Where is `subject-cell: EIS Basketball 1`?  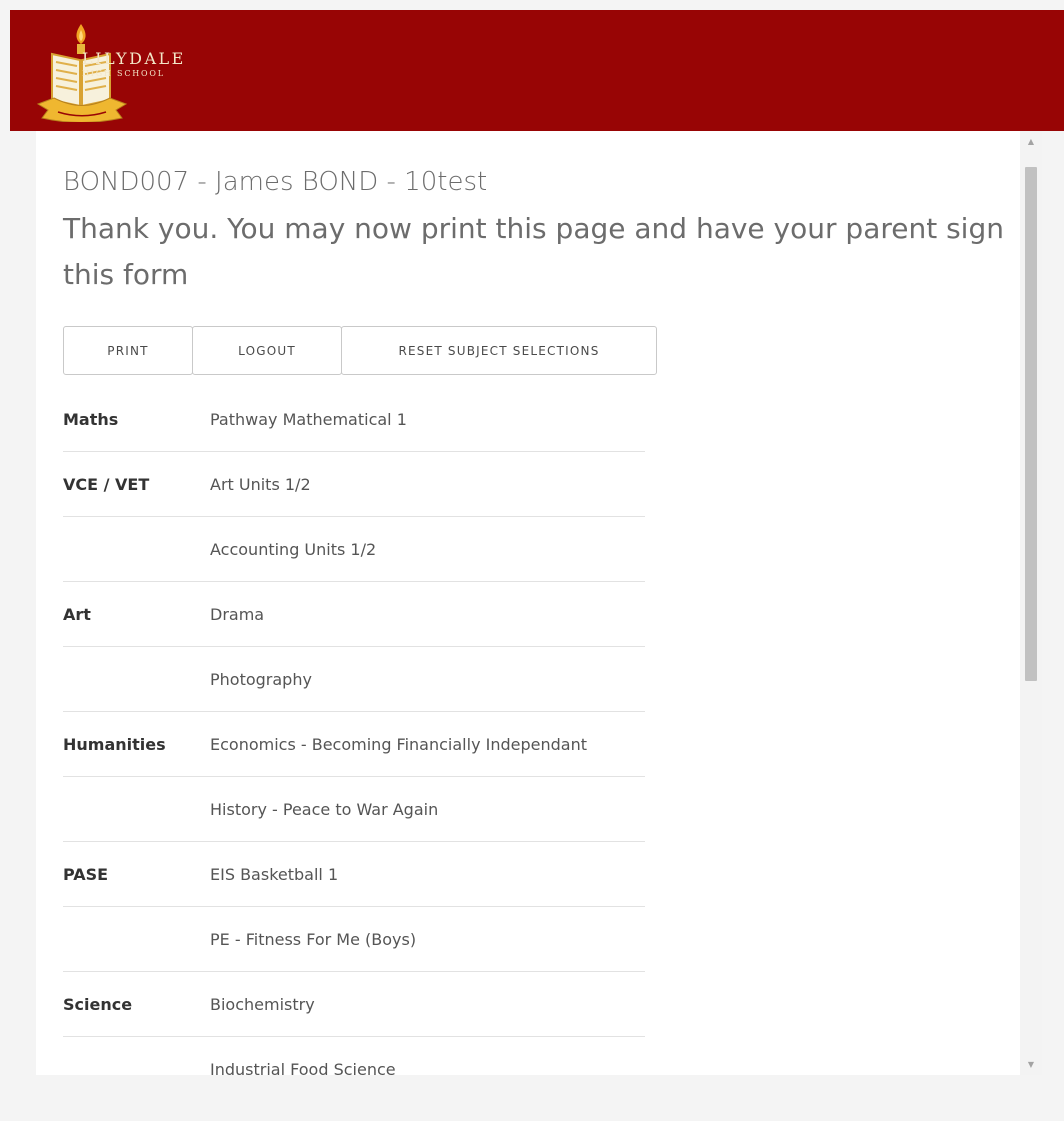
subject-cell: EIS Basketball 1 is located at coordinates (274, 874).